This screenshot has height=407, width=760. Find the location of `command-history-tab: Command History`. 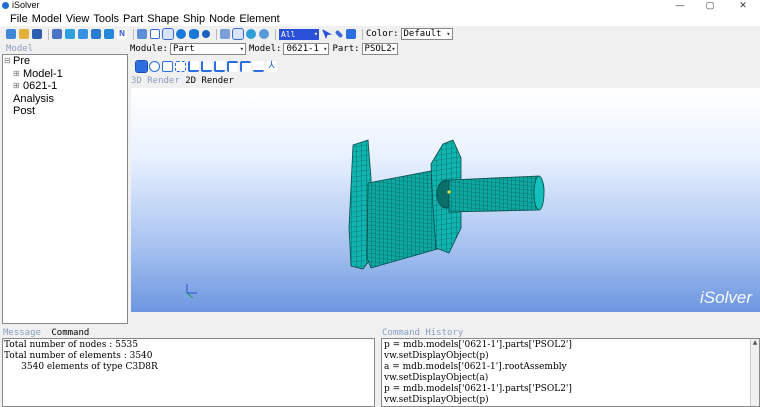

command-history-tab: Command History is located at coordinates (422, 333).